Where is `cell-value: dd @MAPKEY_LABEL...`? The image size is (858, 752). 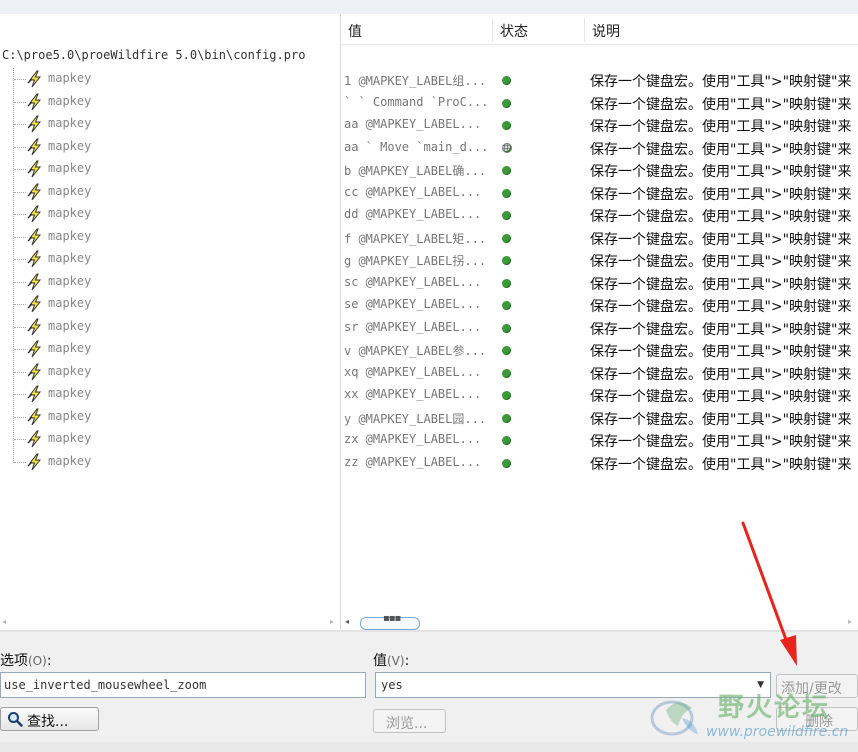 cell-value: dd @MAPKEY_LABEL... is located at coordinates (413, 214).